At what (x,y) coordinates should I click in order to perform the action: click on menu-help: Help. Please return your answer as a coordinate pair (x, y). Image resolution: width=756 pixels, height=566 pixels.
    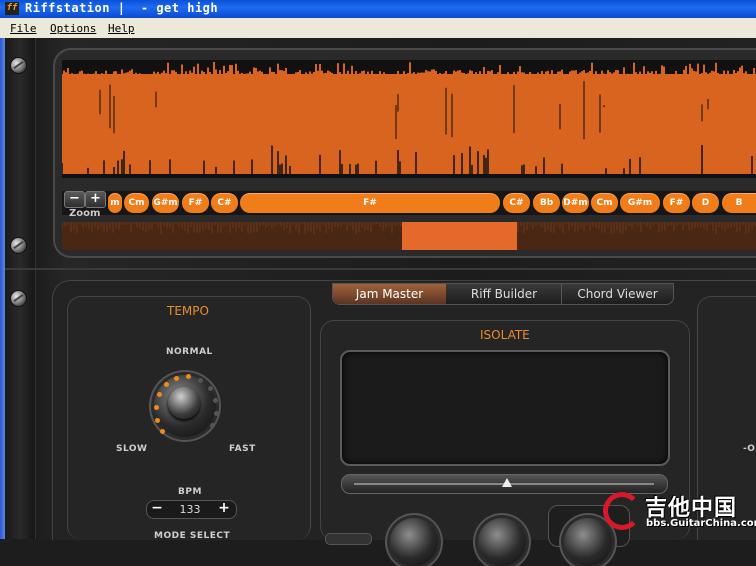
    Looking at the image, I should click on (121, 28).